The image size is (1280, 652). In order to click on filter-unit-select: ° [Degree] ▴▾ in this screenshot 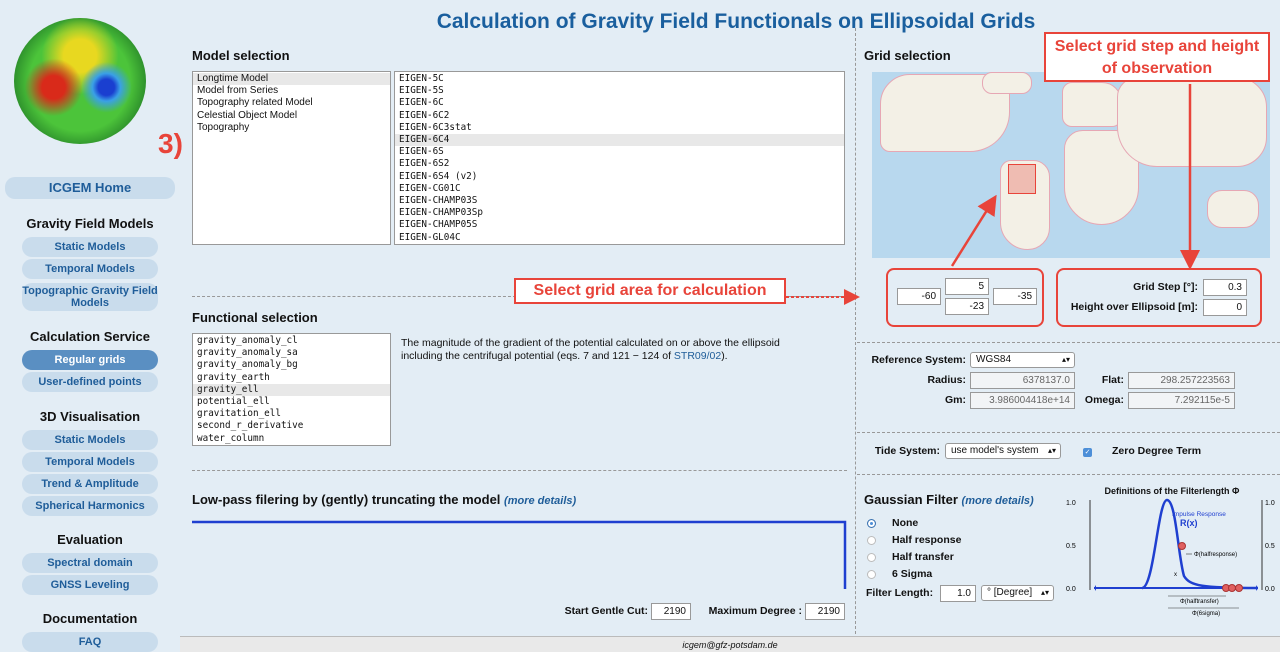, I will do `click(1017, 593)`.